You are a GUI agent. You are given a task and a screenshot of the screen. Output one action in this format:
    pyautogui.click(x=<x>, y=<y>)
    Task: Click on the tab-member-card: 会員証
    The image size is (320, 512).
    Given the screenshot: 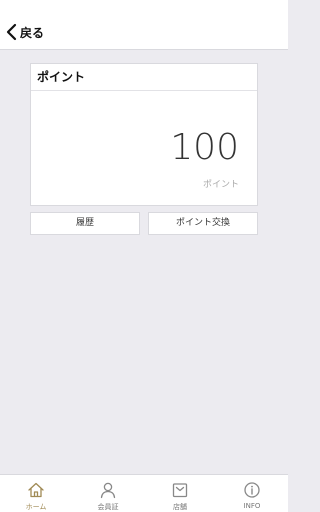 What is the action you would take?
    pyautogui.click(x=108, y=493)
    